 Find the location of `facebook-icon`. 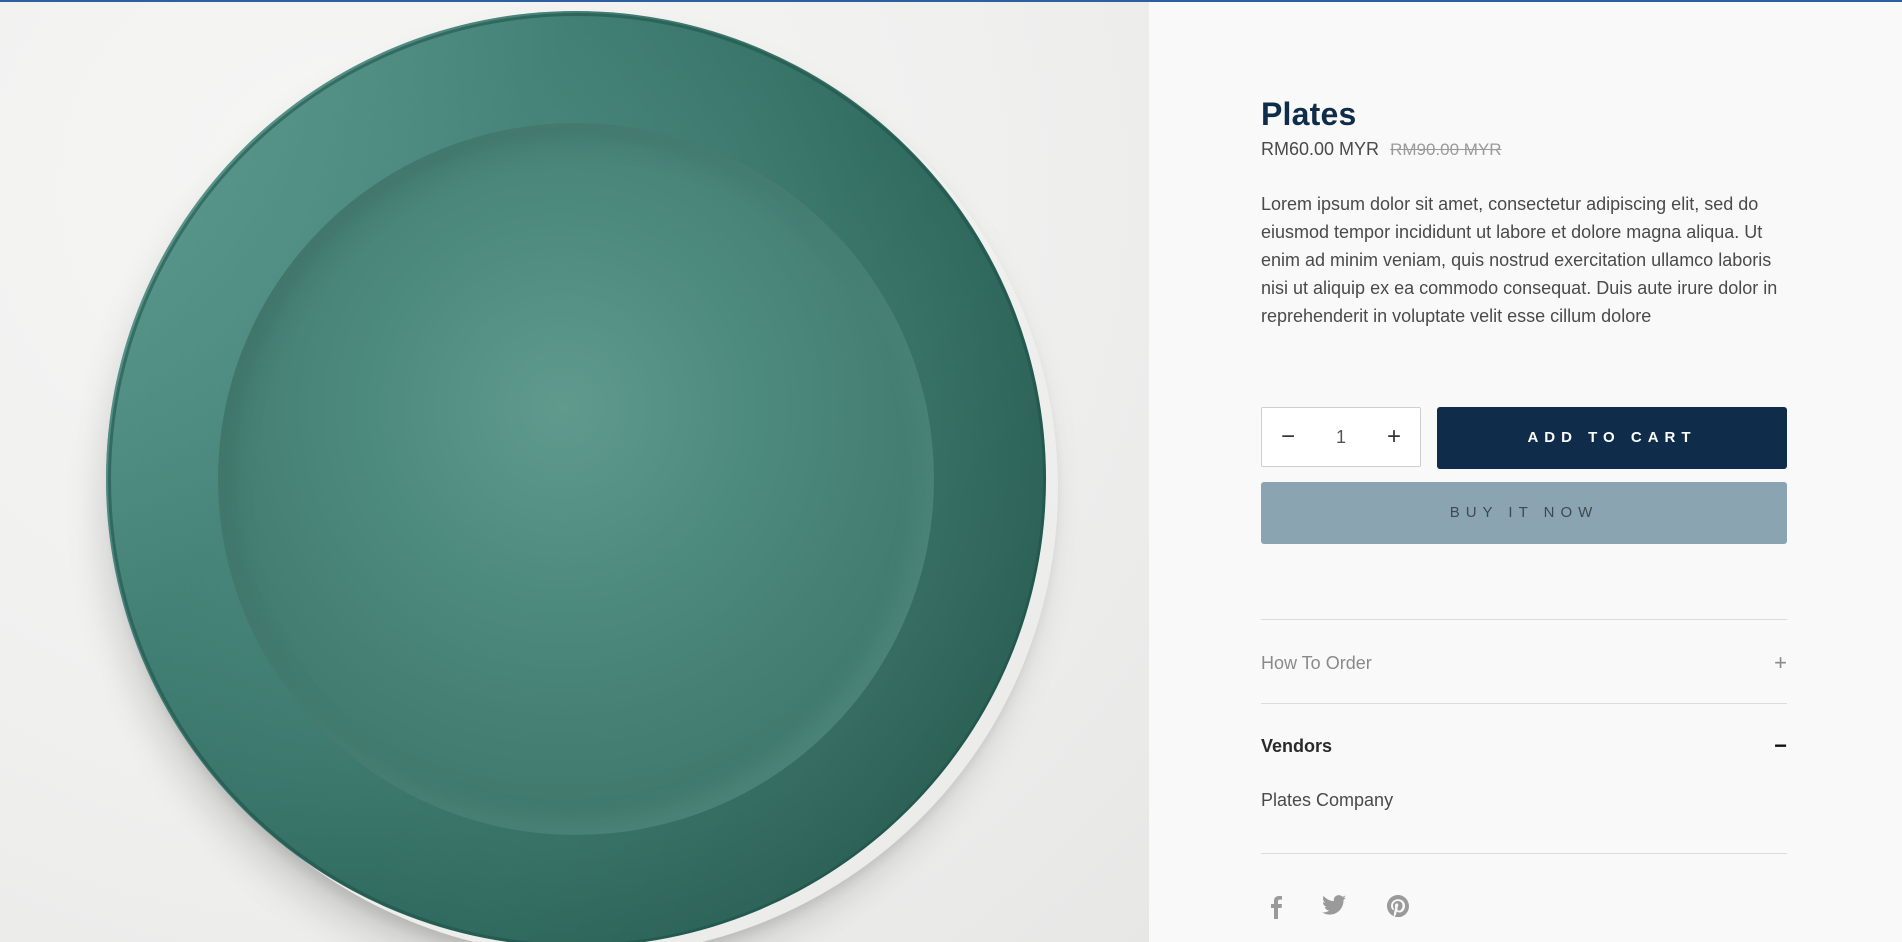

facebook-icon is located at coordinates (1276, 907).